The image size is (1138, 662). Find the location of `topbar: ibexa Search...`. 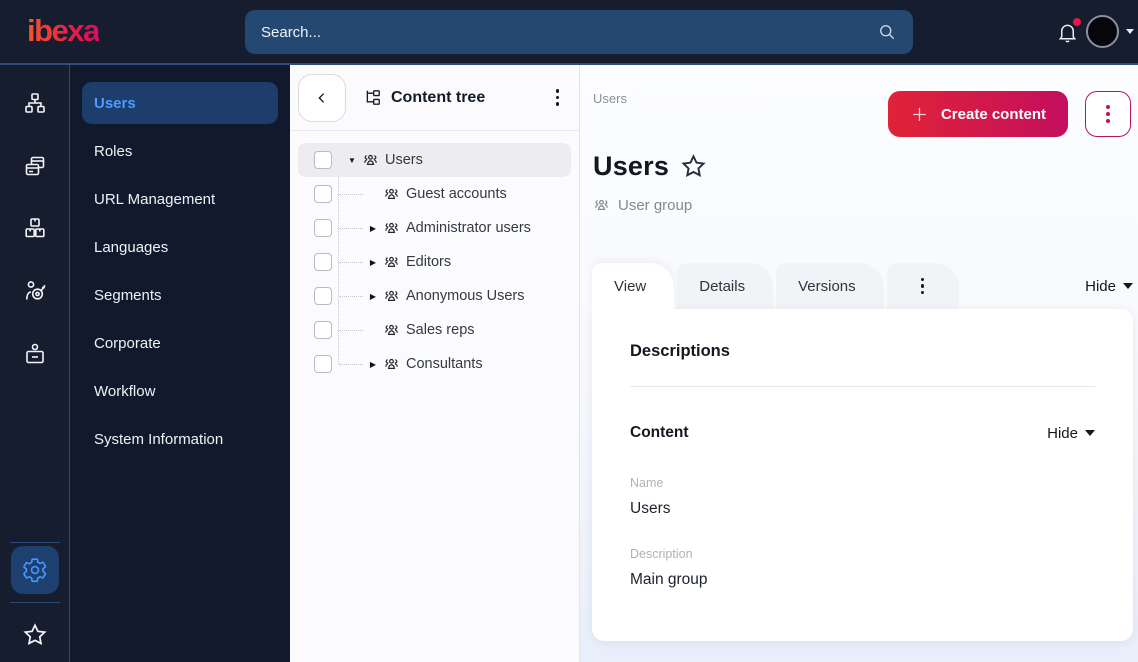

topbar: ibexa Search... is located at coordinates (569, 32).